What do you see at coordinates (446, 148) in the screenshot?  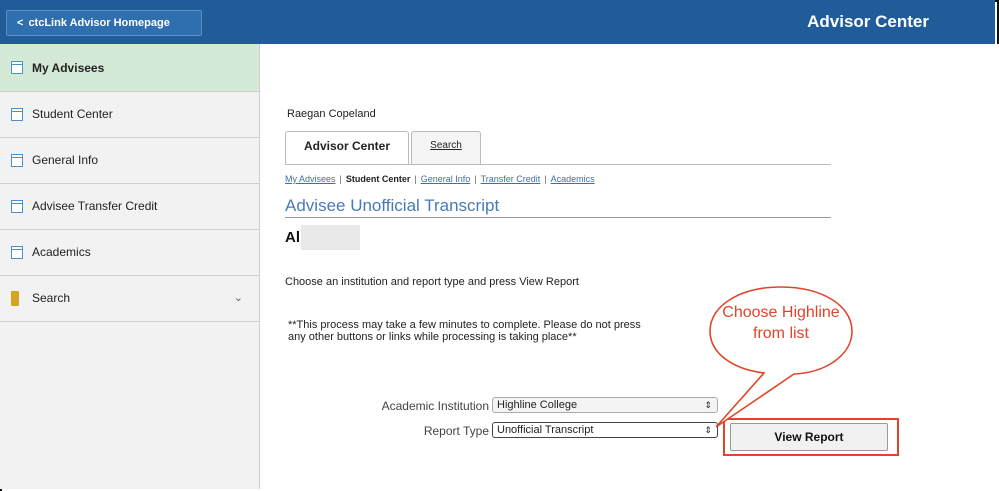 I see `tab-search: Search` at bounding box center [446, 148].